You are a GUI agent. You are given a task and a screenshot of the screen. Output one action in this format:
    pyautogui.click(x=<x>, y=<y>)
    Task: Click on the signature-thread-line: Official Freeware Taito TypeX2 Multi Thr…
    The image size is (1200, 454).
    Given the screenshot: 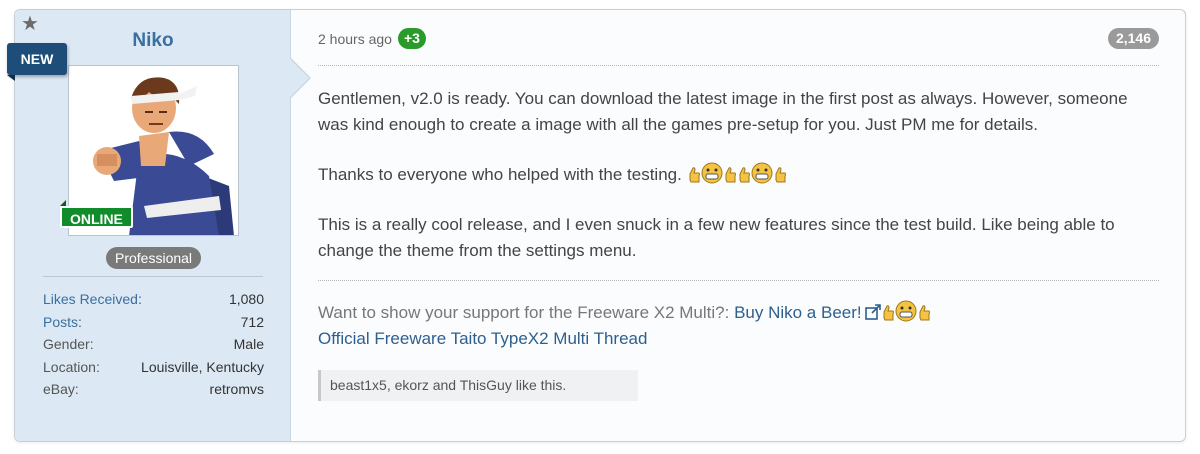 What is the action you would take?
    pyautogui.click(x=482, y=339)
    